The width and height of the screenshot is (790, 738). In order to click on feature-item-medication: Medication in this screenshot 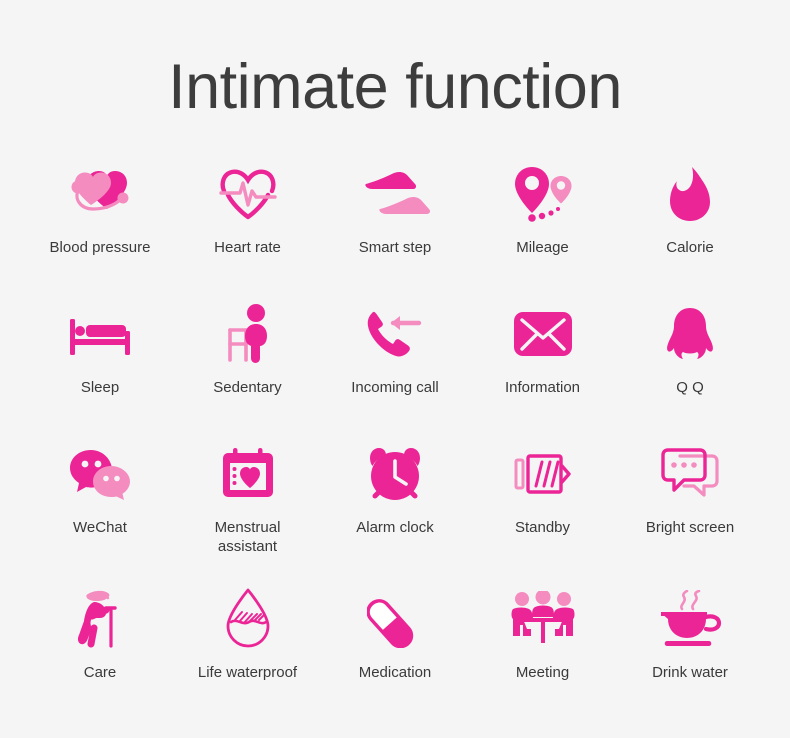, I will do `click(395, 633)`.